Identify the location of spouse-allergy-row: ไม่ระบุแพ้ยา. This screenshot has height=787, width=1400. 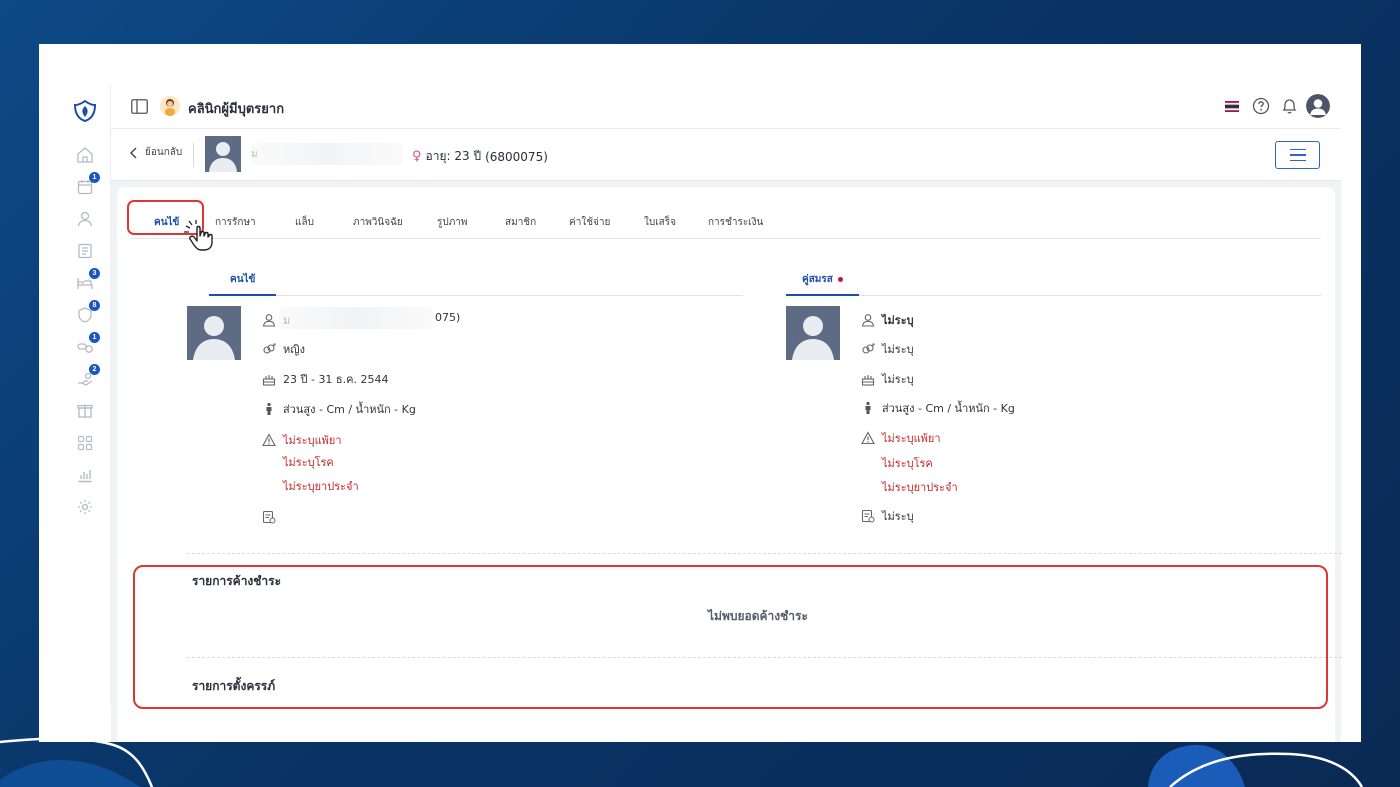
(901, 438).